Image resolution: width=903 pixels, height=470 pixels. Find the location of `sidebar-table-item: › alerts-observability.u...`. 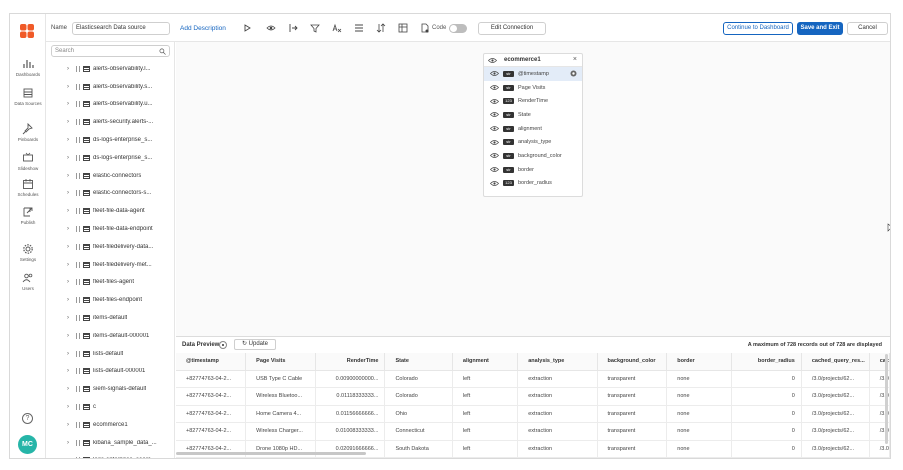

sidebar-table-item: › alerts-observability.u... is located at coordinates (110, 105).